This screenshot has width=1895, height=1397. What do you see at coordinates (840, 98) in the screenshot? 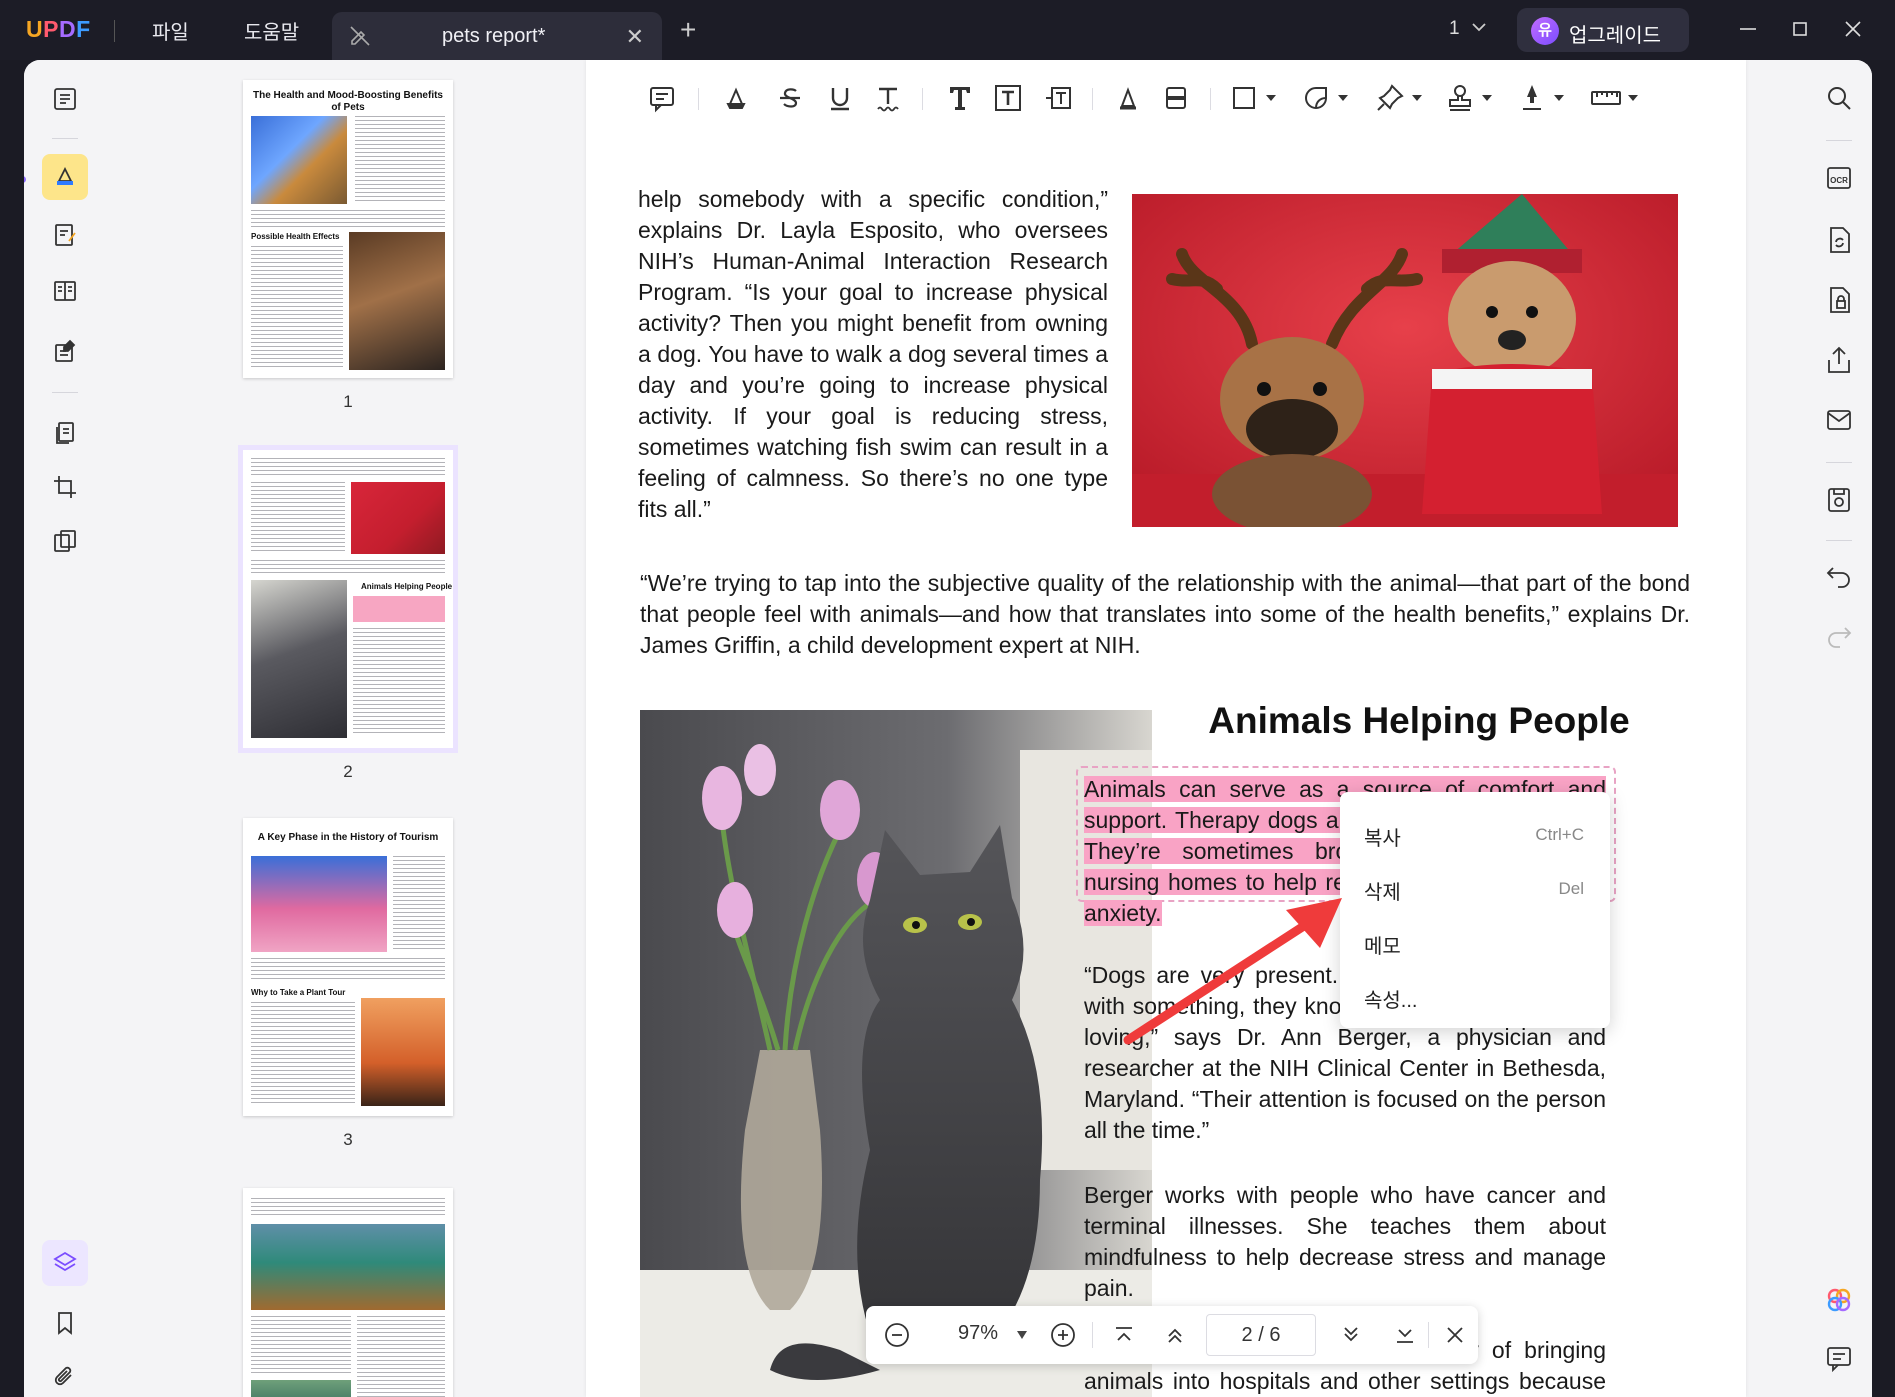
I see `underline-icon` at bounding box center [840, 98].